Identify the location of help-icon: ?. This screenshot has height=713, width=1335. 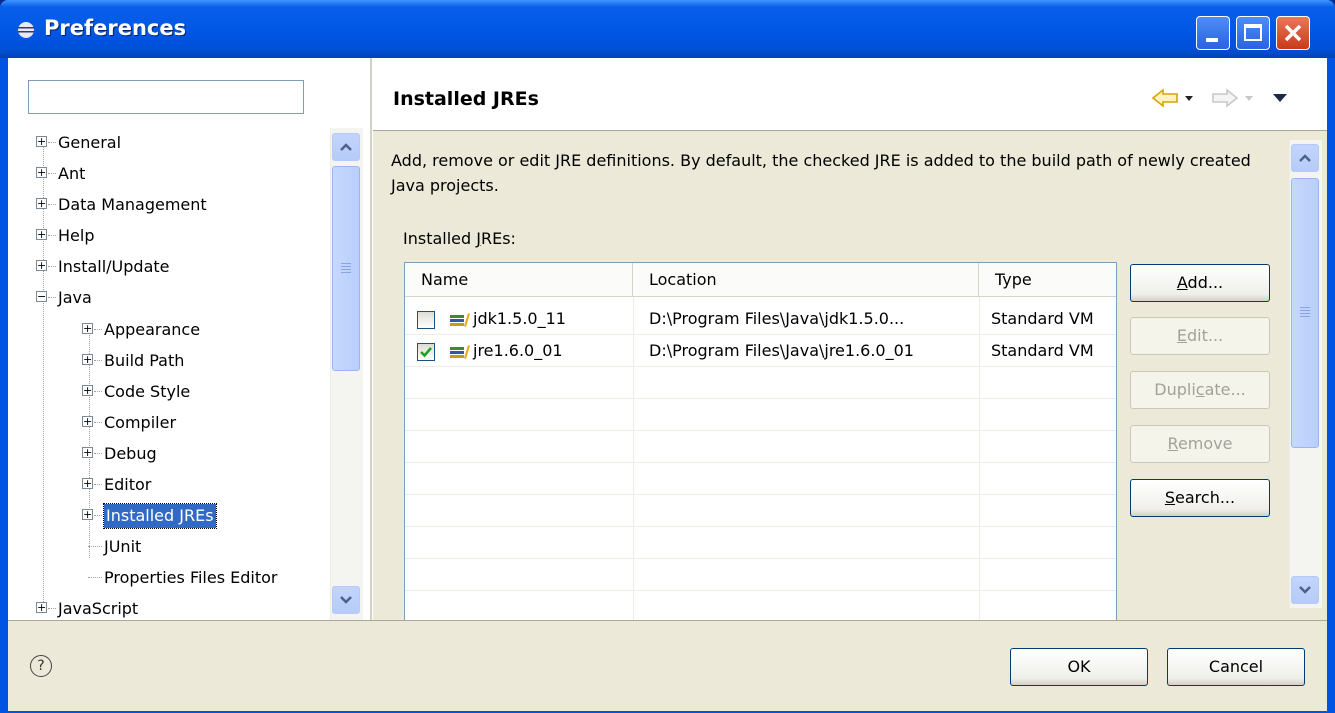
(41, 666).